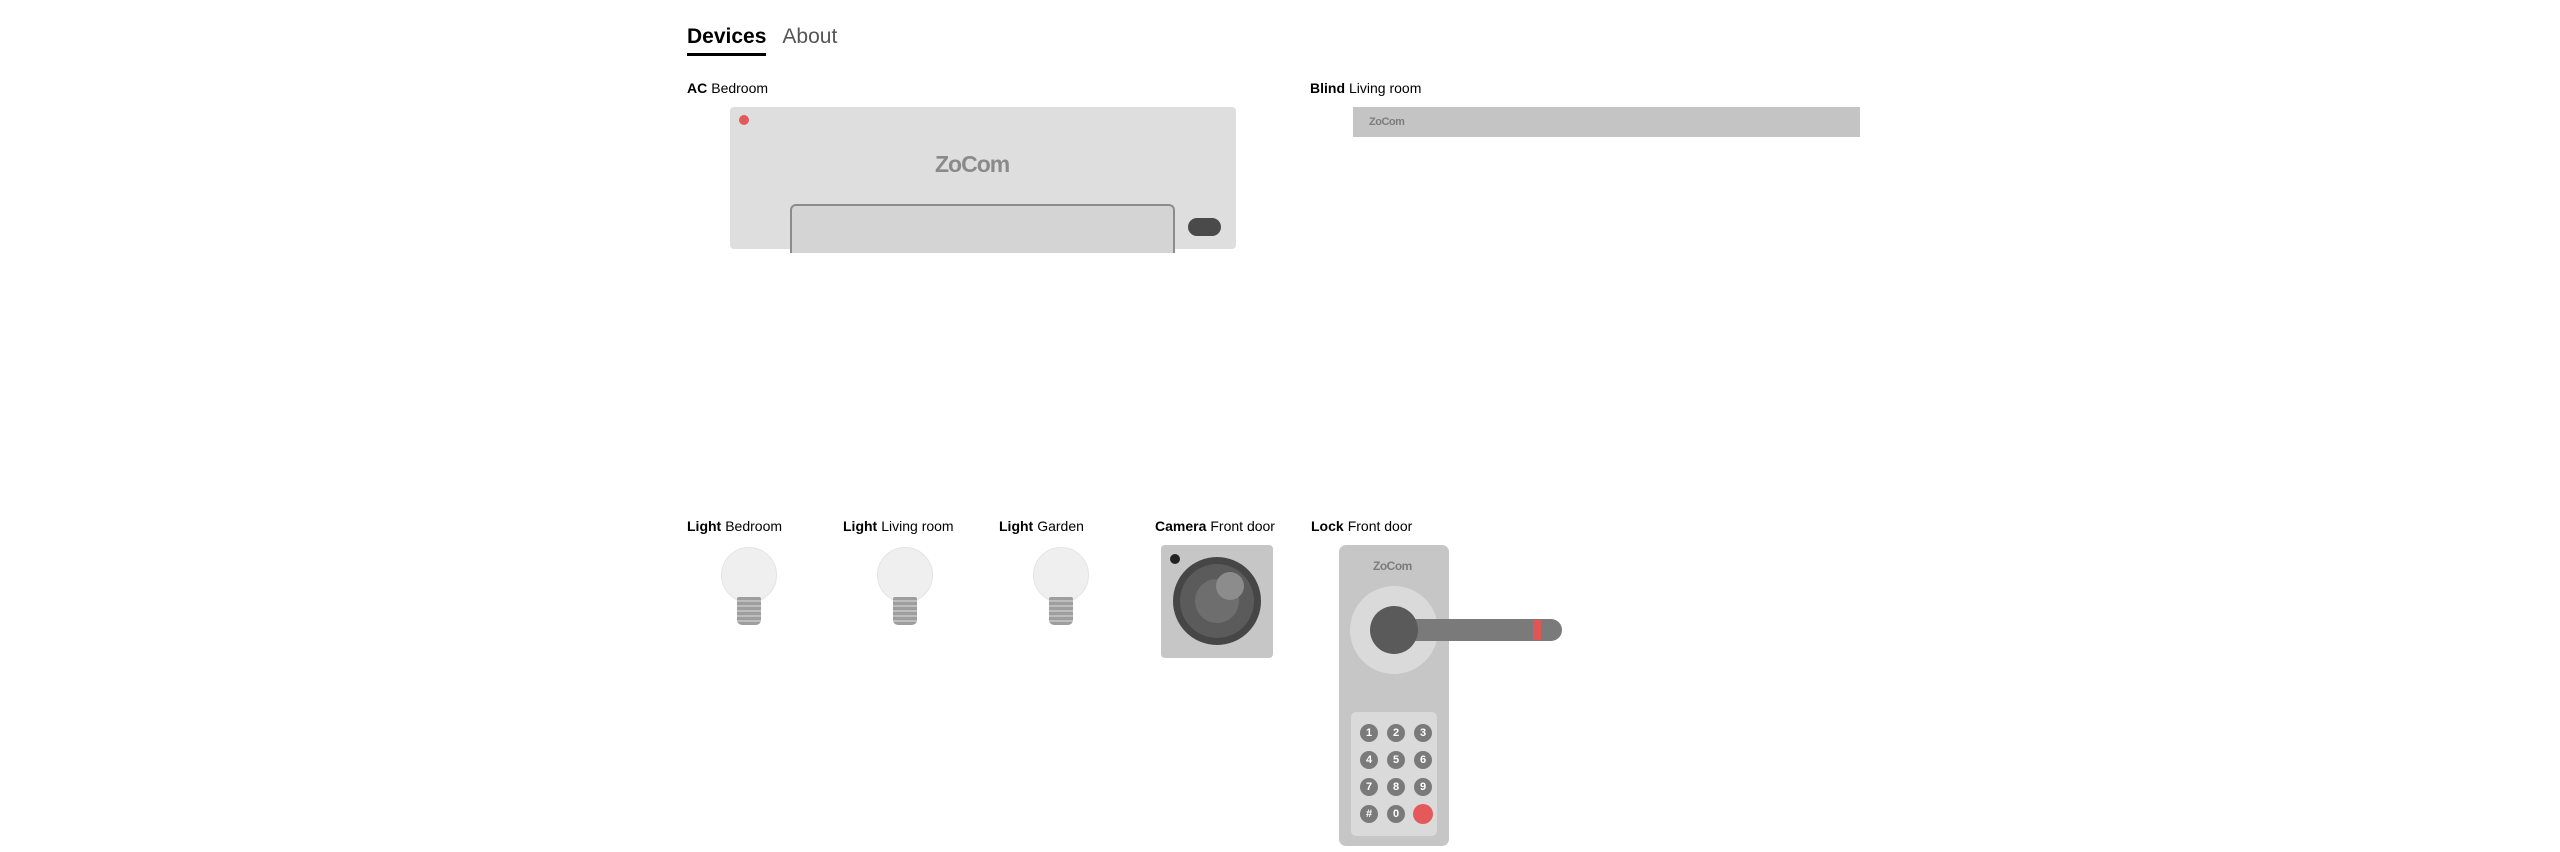 This screenshot has height=852, width=2560. Describe the element at coordinates (1387, 122) in the screenshot. I see `blind-brand-logo: ZoCom` at that location.